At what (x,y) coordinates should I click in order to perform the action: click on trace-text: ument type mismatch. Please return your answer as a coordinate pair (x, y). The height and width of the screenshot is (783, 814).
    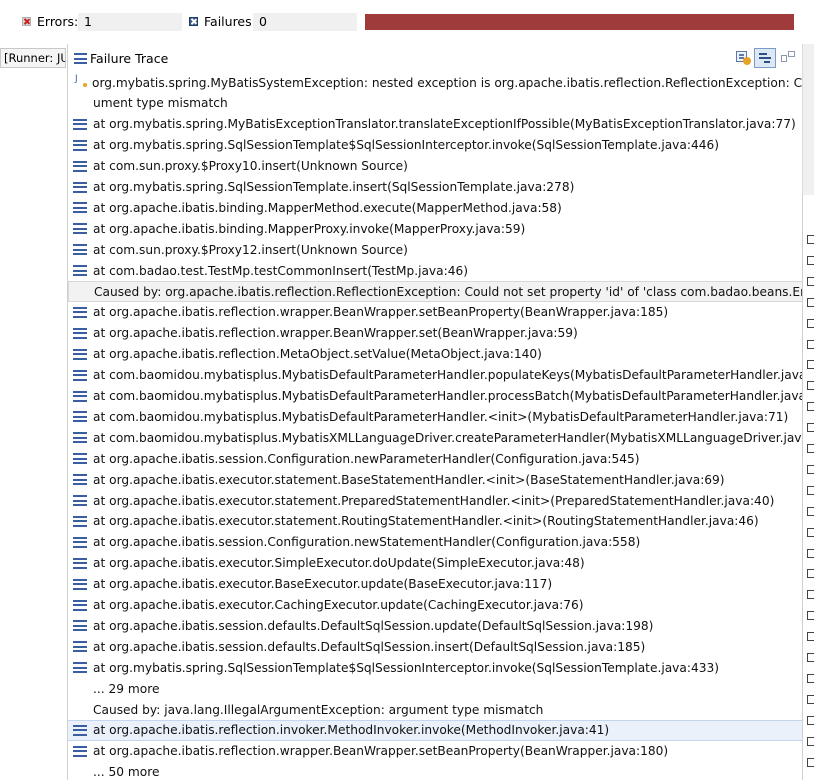
    Looking at the image, I should click on (160, 103).